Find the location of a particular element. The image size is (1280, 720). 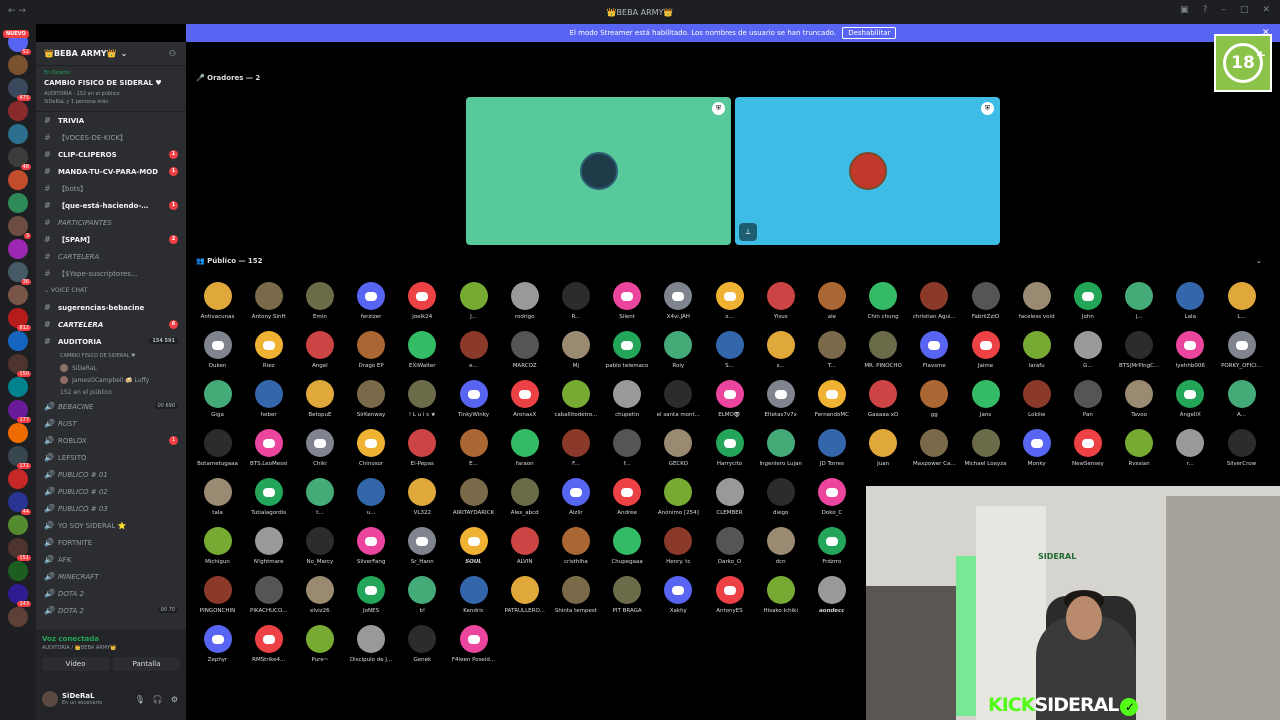

audience-member: 𝙎𝙊𝙐𝙇 is located at coordinates (473, 546).